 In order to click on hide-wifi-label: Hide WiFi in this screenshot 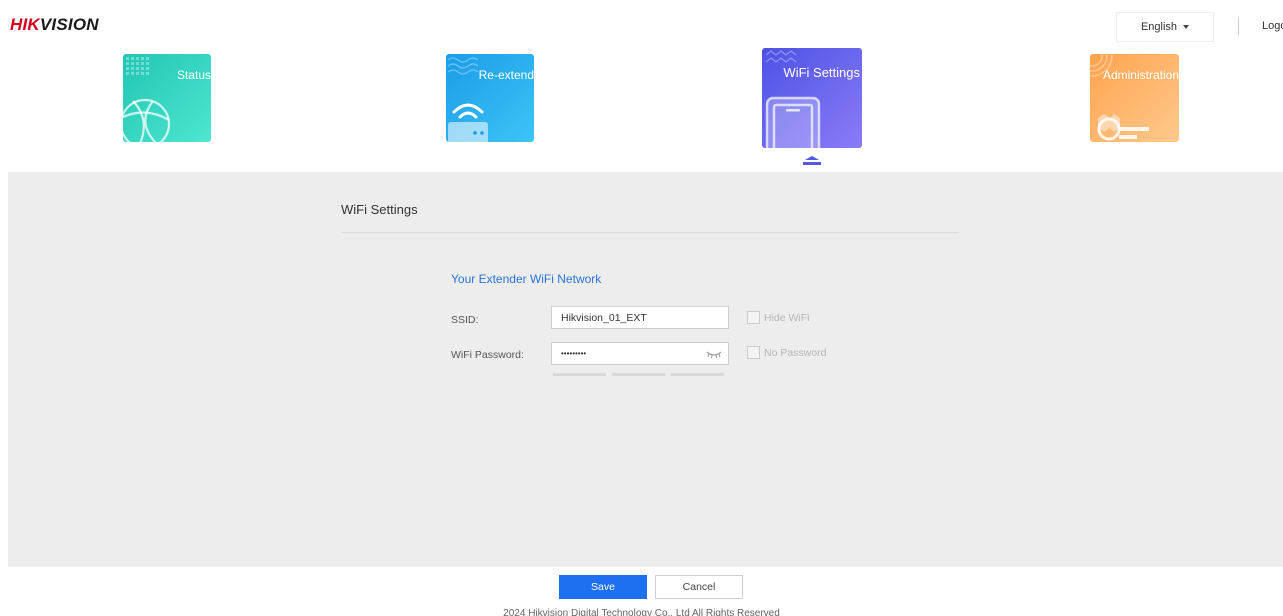, I will do `click(787, 318)`.